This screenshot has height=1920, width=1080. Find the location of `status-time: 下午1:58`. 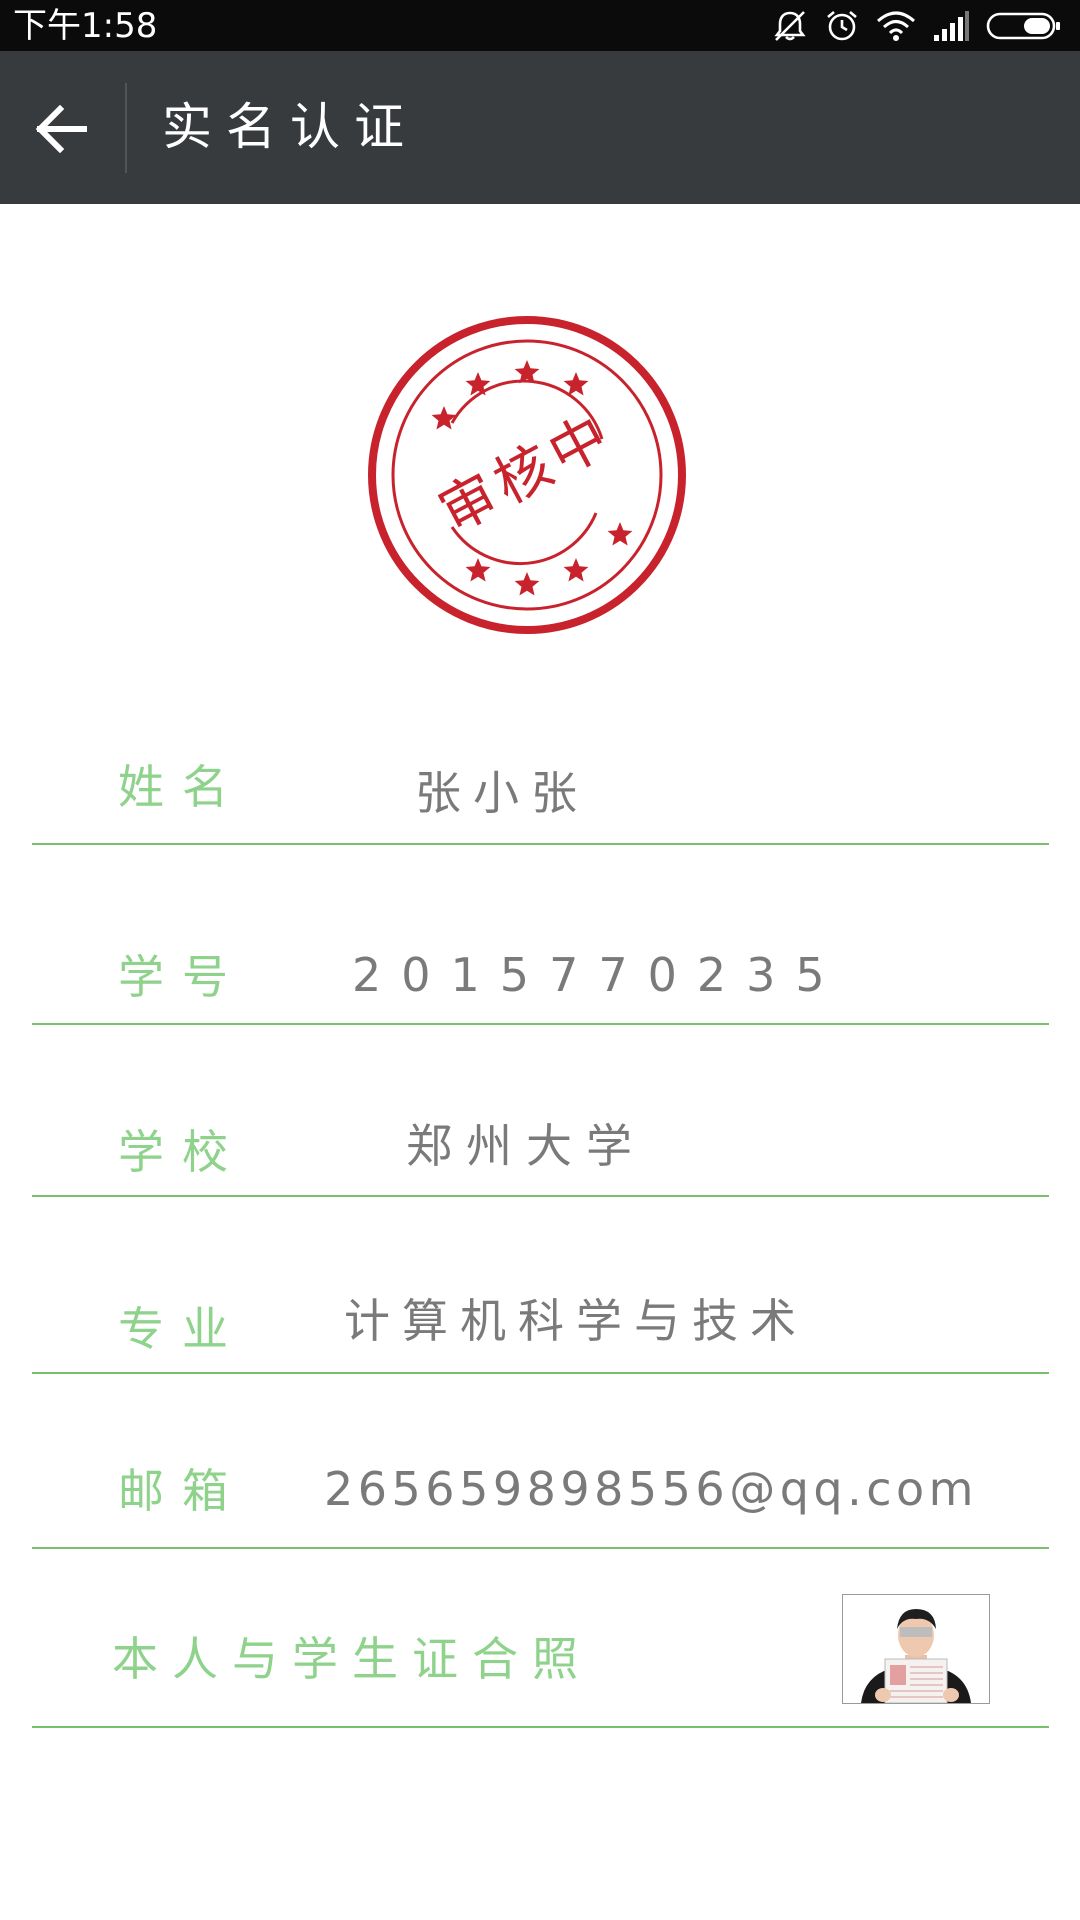

status-time: 下午1:58 is located at coordinates (85, 26).